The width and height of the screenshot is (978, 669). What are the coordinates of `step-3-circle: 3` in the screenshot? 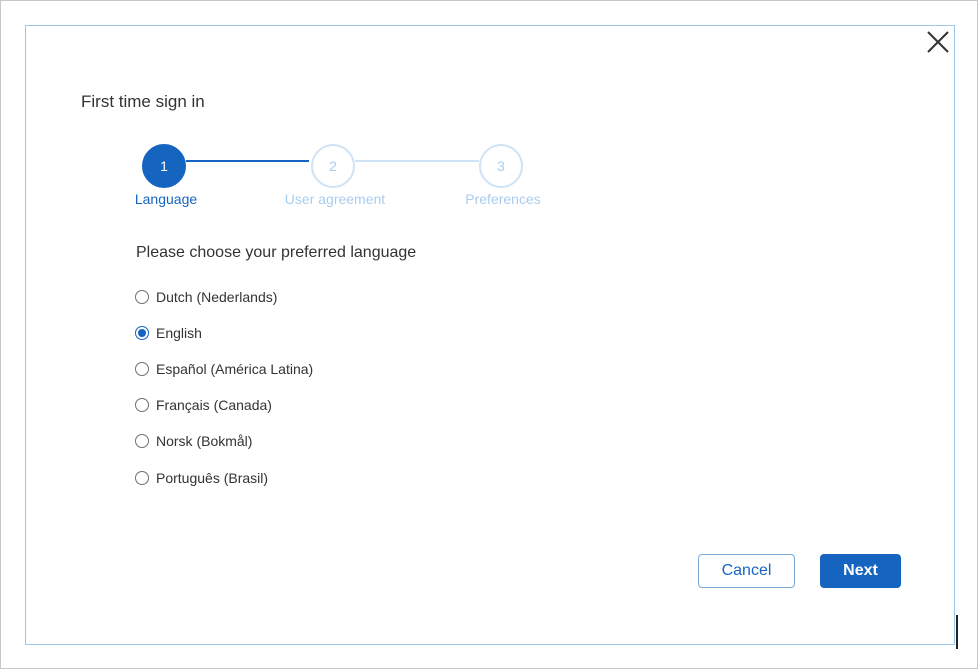 It's located at (501, 166).